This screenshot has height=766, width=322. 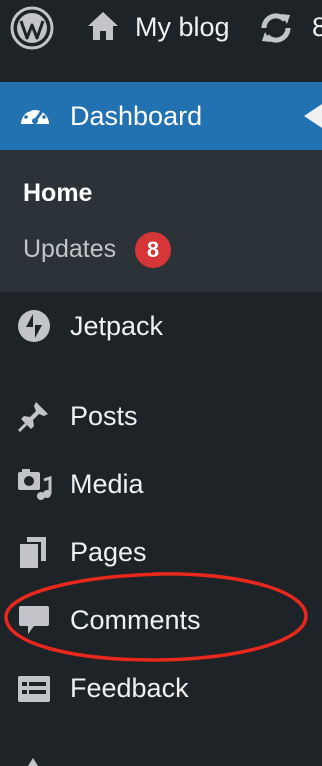 I want to click on menu-item-comments: Comments, so click(x=161, y=620).